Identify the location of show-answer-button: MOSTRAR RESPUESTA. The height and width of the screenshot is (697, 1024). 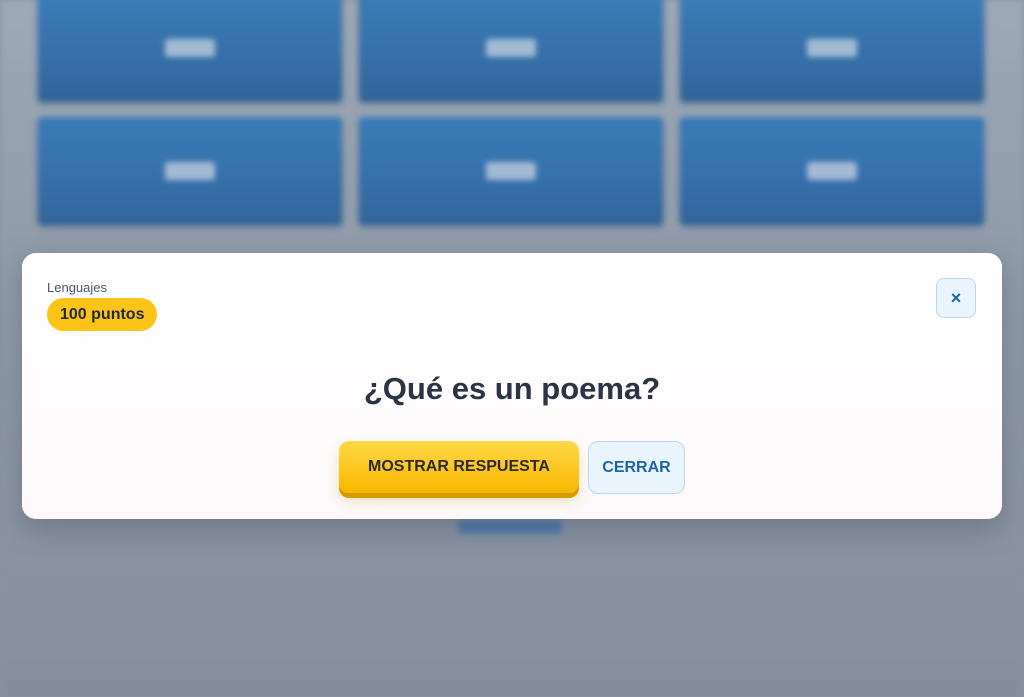
(459, 467).